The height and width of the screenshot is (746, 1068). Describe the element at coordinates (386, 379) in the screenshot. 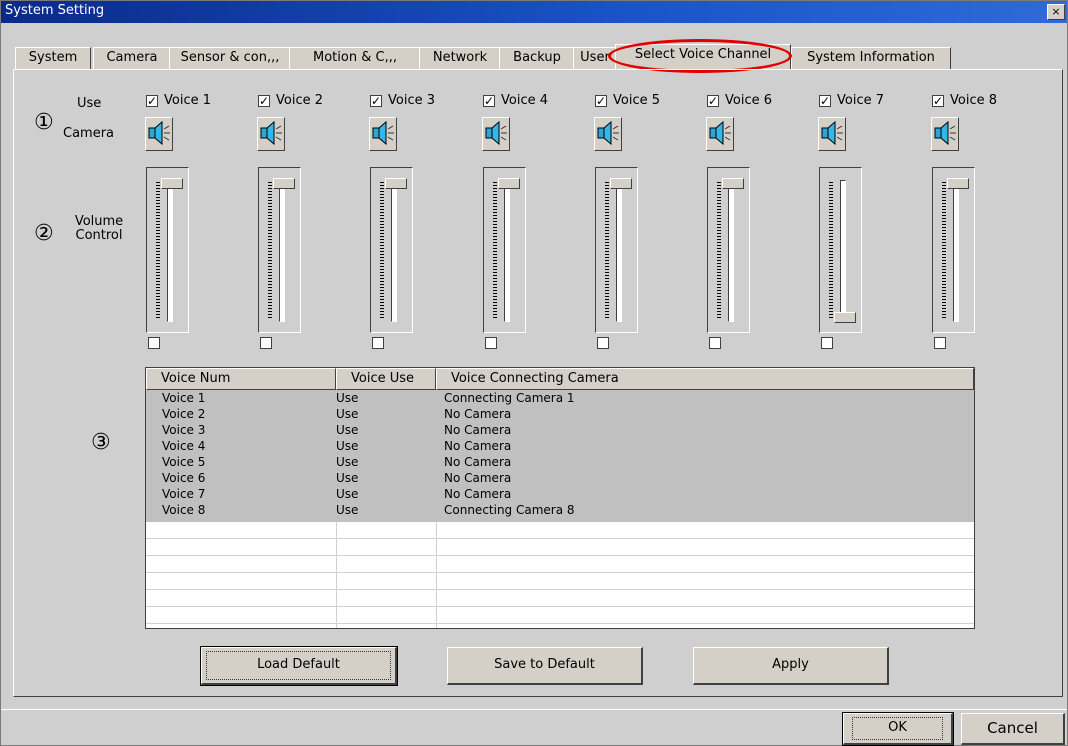

I see `header-voice-use: Voice Use` at that location.